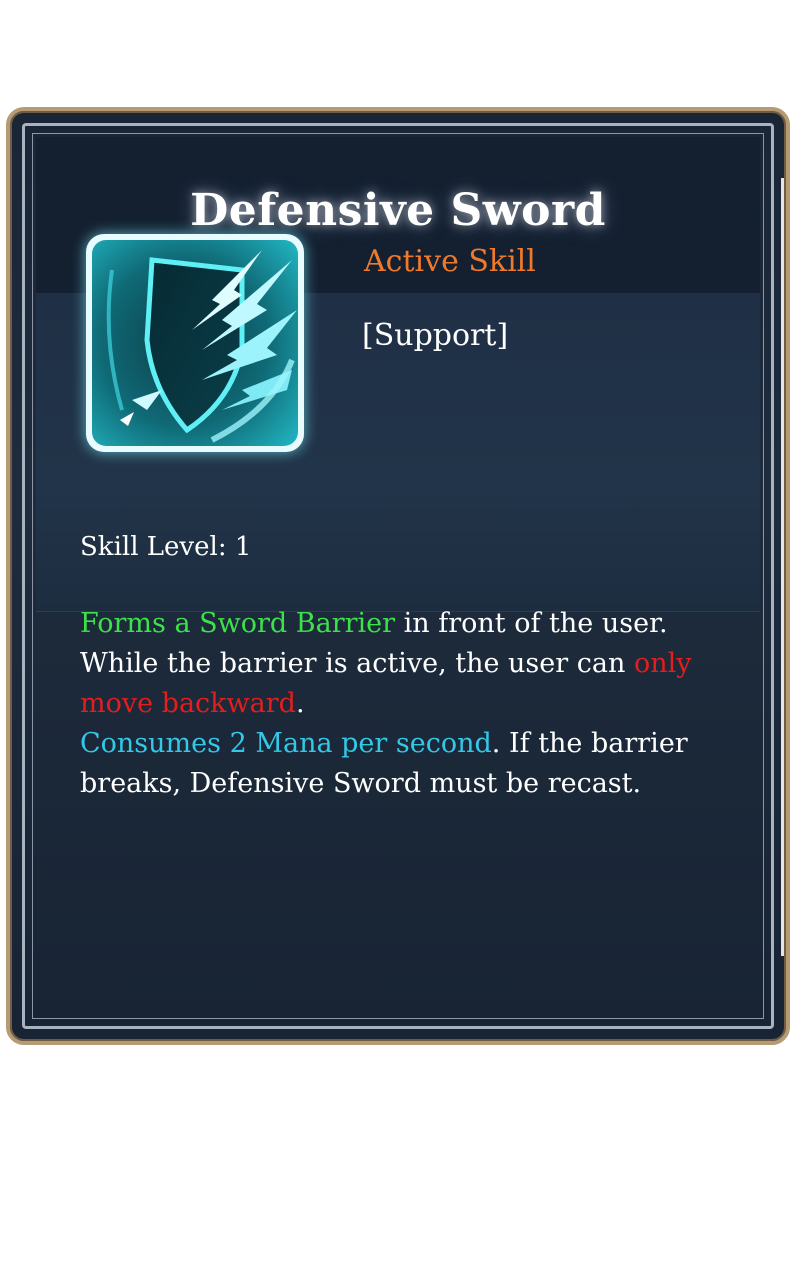  What do you see at coordinates (398, 210) in the screenshot?
I see `skill-title: Defensive Sword` at bounding box center [398, 210].